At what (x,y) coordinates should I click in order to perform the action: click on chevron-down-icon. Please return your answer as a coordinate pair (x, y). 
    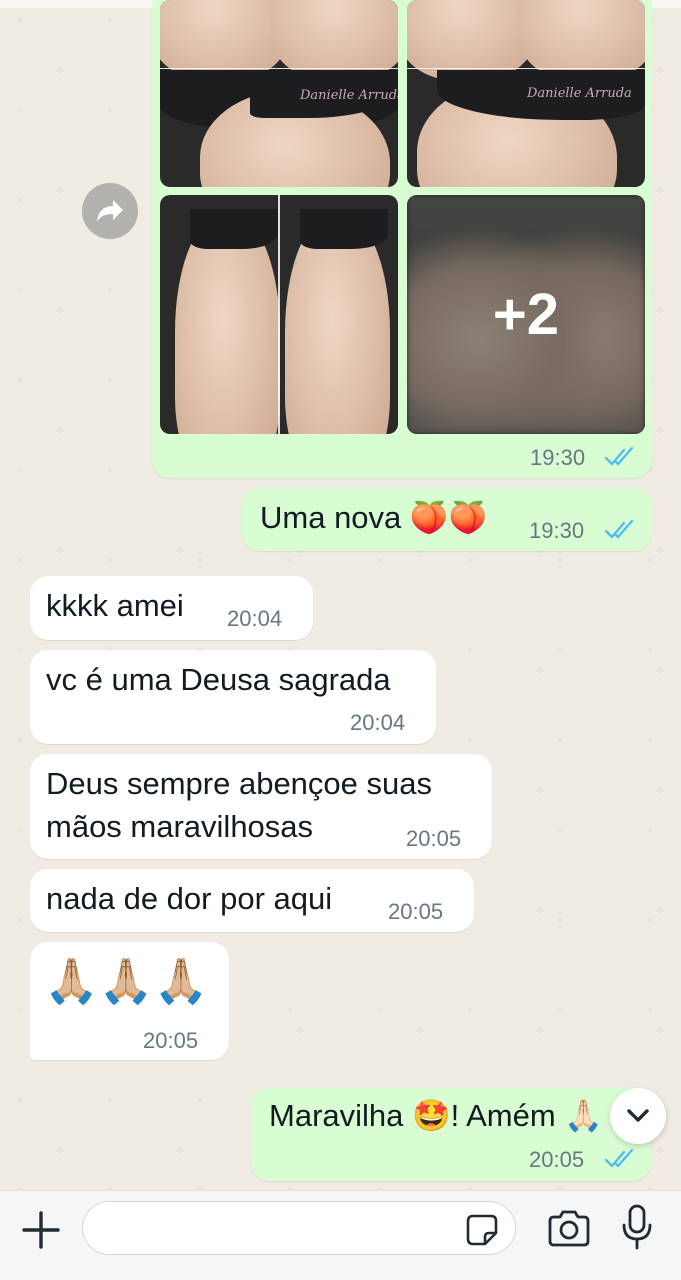
    Looking at the image, I should click on (638, 1115).